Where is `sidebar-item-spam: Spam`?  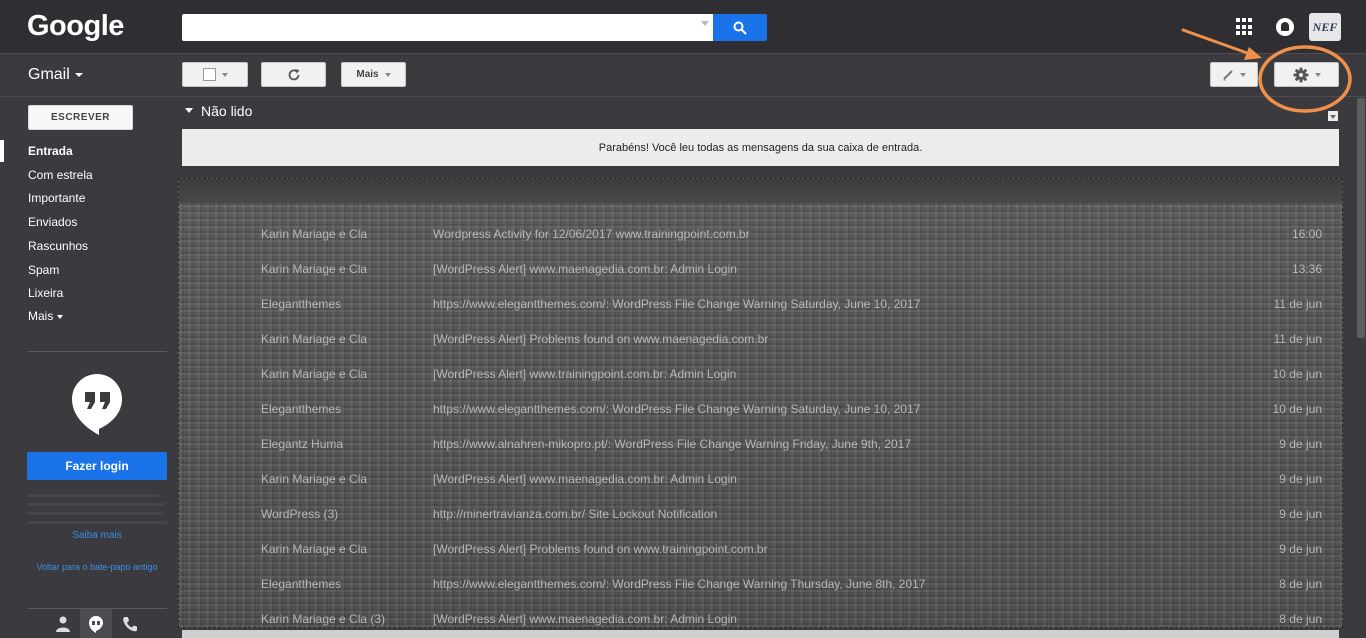 sidebar-item-spam: Spam is located at coordinates (43, 270).